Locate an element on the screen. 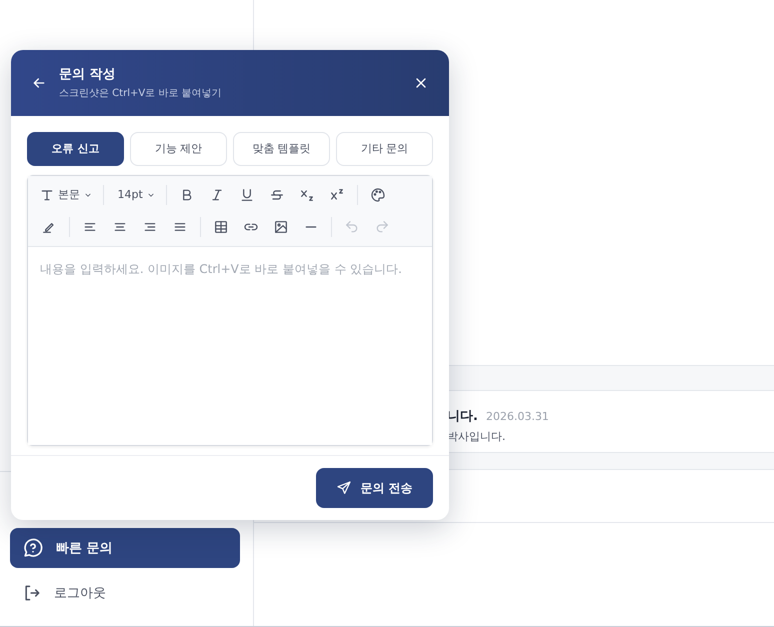  font-size-dropdown: 14pt is located at coordinates (135, 195).